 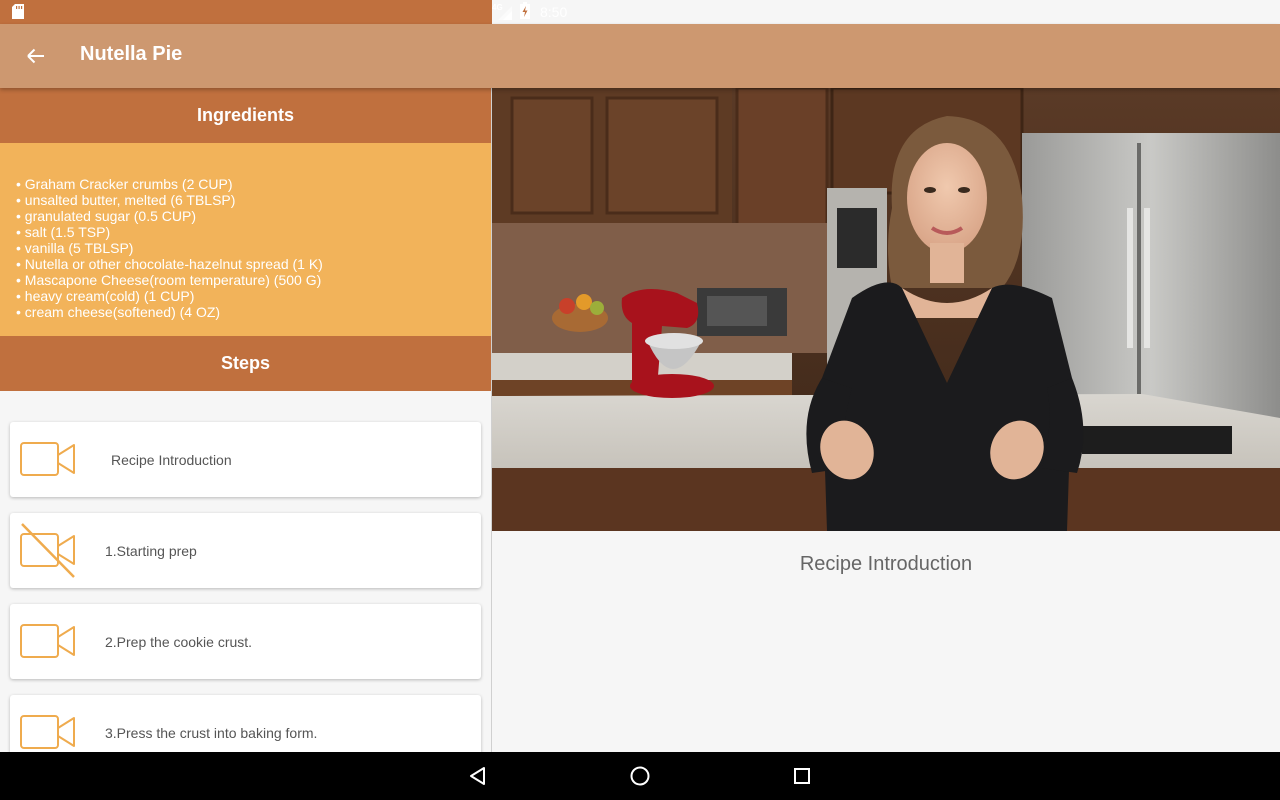 I want to click on ingredient-item: • unsalted butter, melted (6 TBLSP), so click(x=126, y=200).